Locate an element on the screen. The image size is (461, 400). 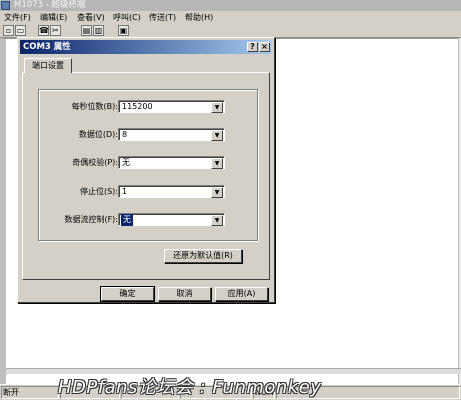
stop-bits-select: 1 ▼ is located at coordinates (171, 191).